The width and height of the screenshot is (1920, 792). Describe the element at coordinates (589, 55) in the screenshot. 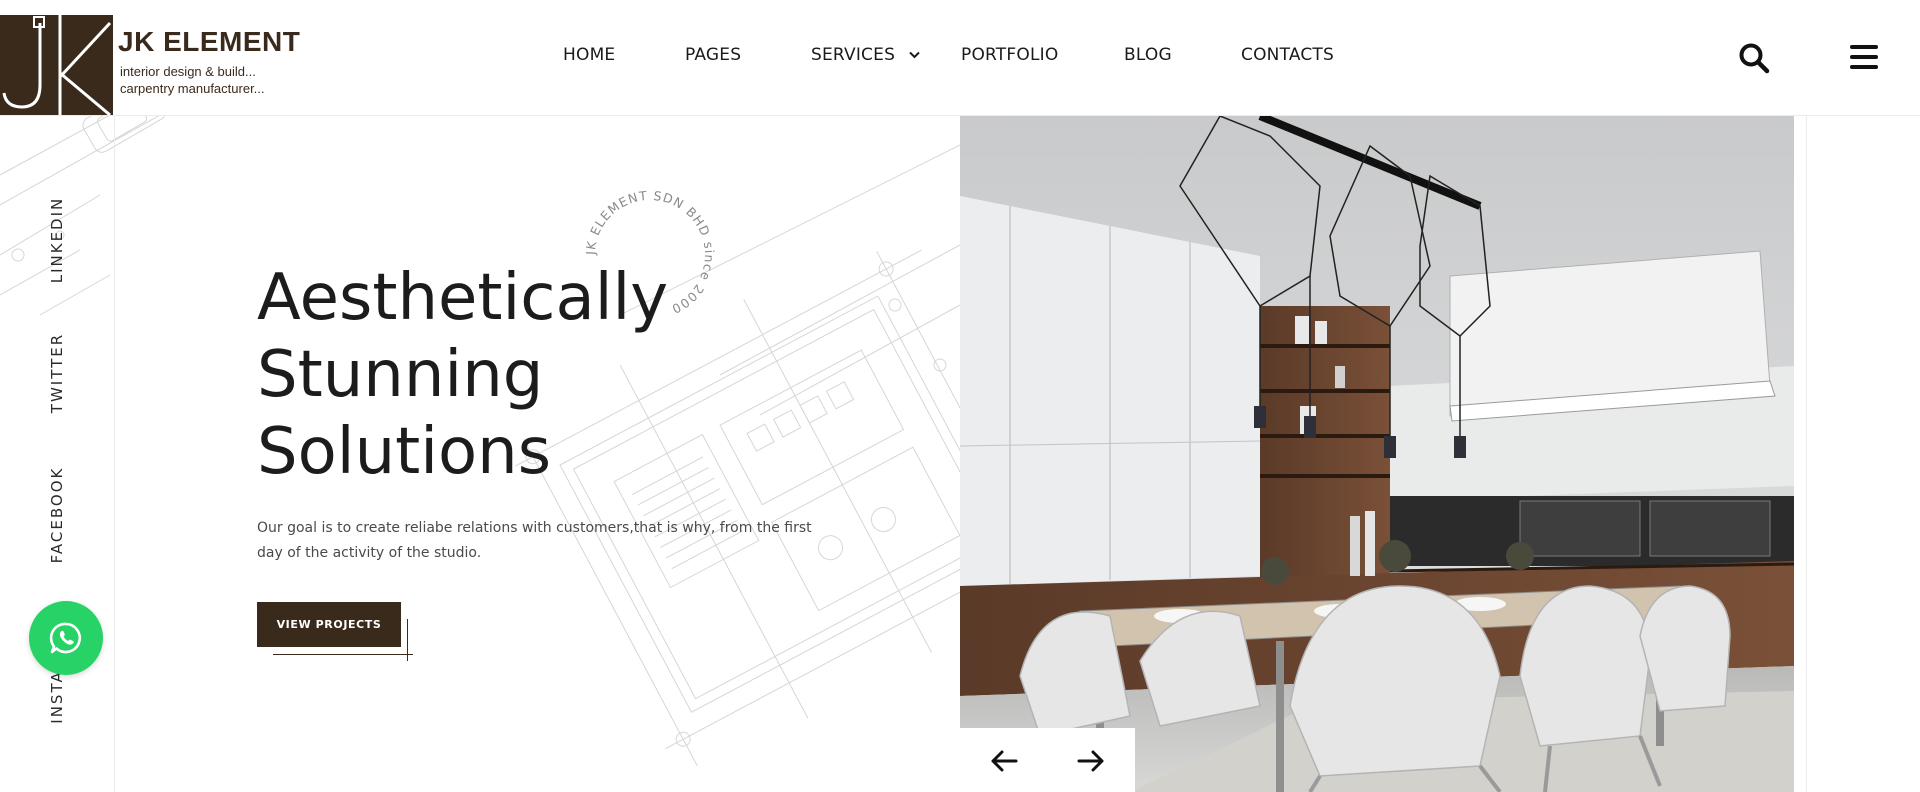

I see `nav-item-home: HOME` at that location.